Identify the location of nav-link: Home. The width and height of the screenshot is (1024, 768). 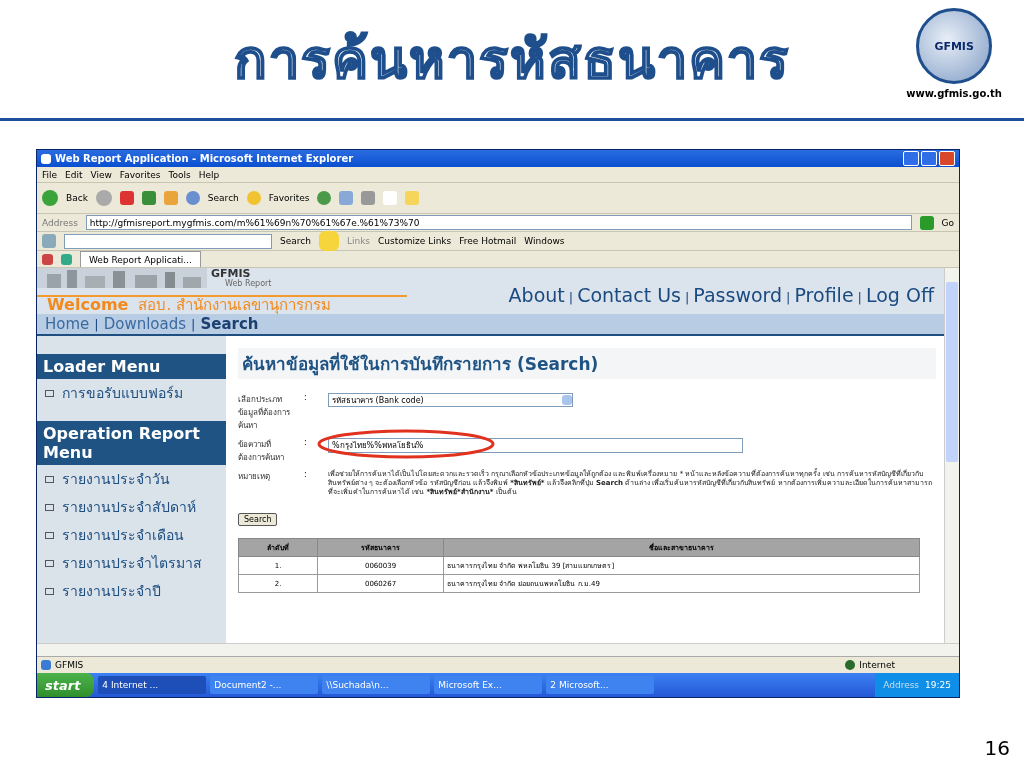
(67, 324).